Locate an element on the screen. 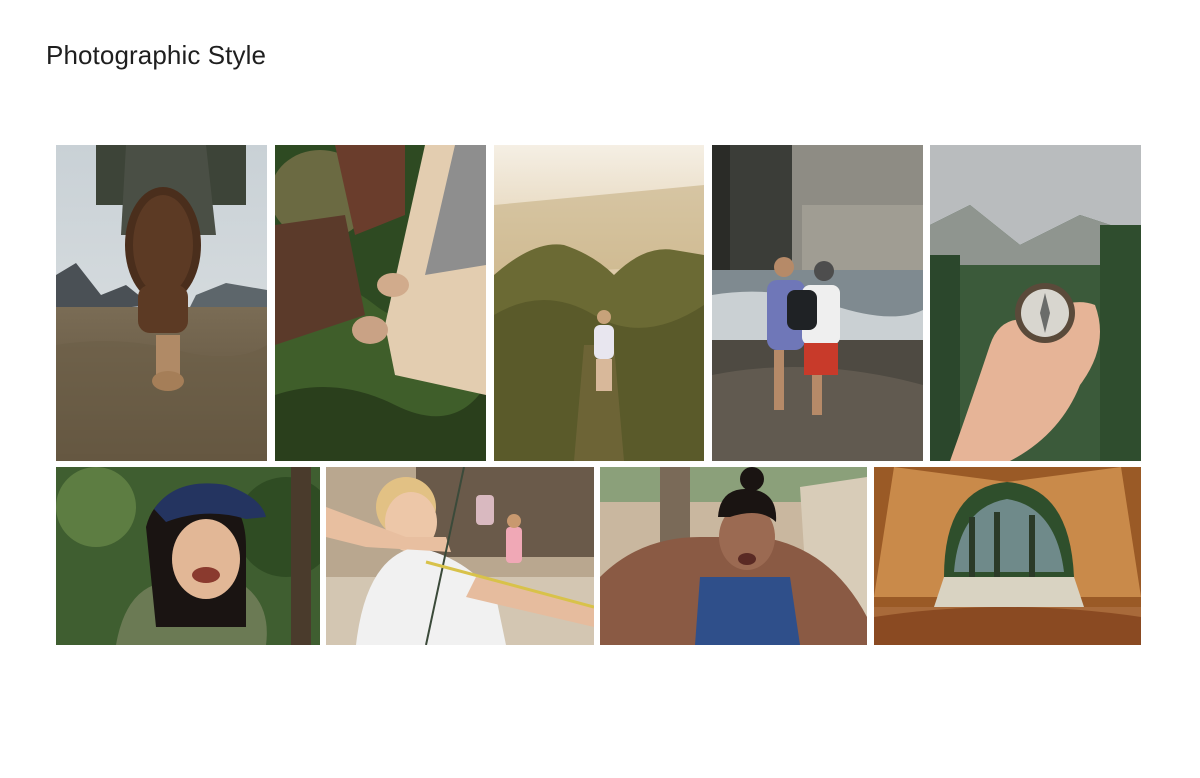 This screenshot has width=1200, height=778. photo-girl-obstacle is located at coordinates (733, 556).